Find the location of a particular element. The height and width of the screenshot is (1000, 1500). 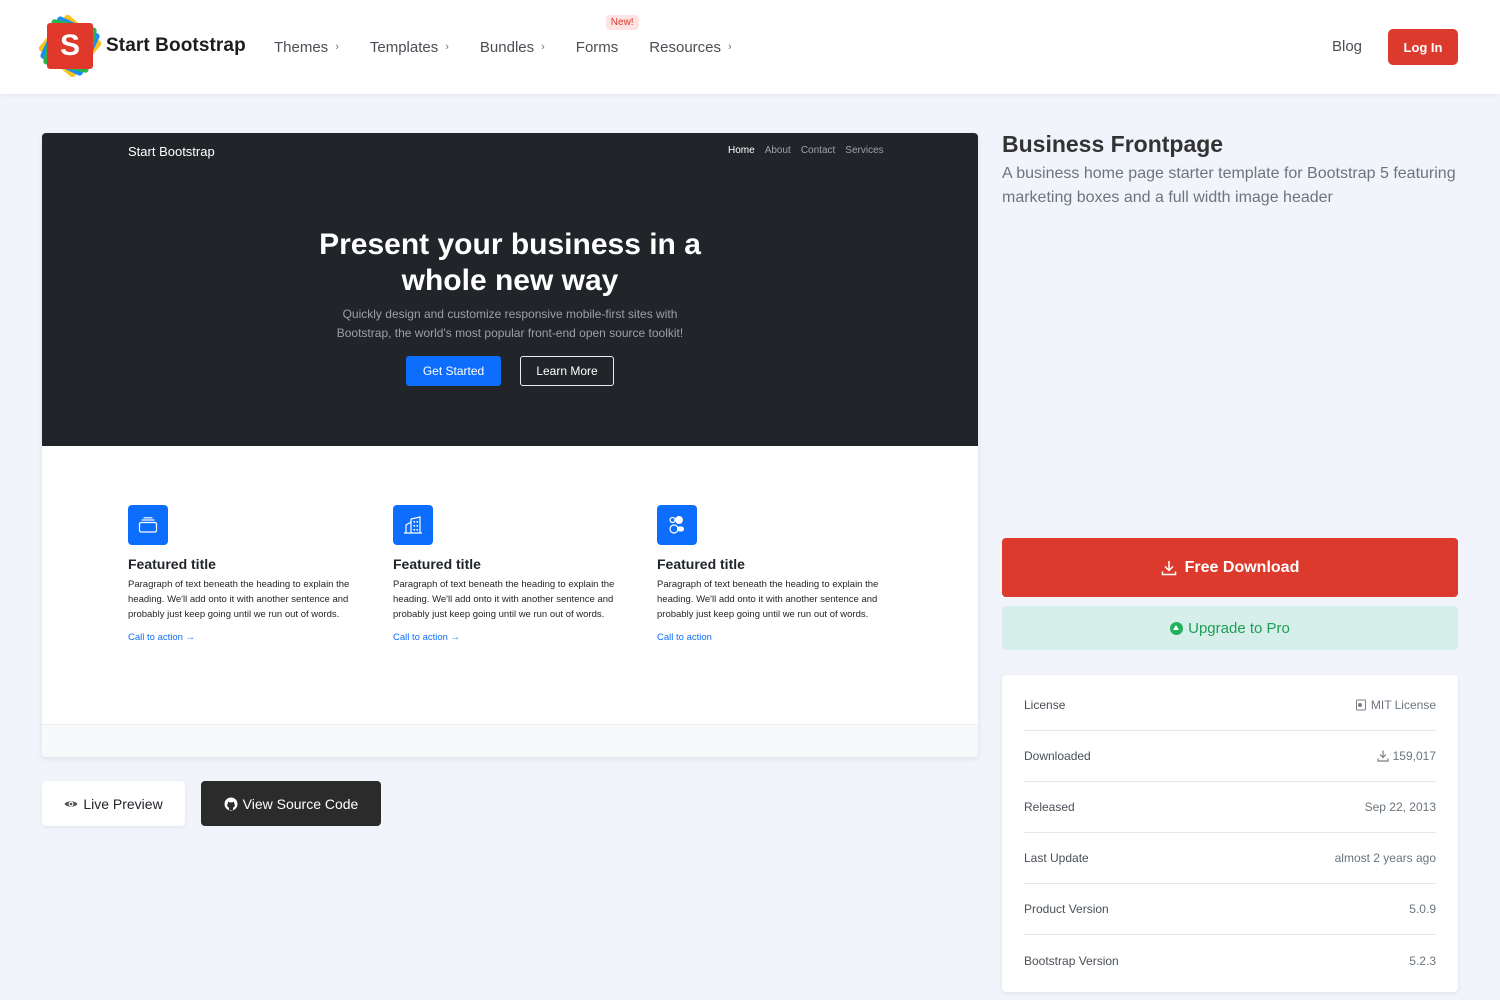

free-download-button: Free Download is located at coordinates (1230, 567).